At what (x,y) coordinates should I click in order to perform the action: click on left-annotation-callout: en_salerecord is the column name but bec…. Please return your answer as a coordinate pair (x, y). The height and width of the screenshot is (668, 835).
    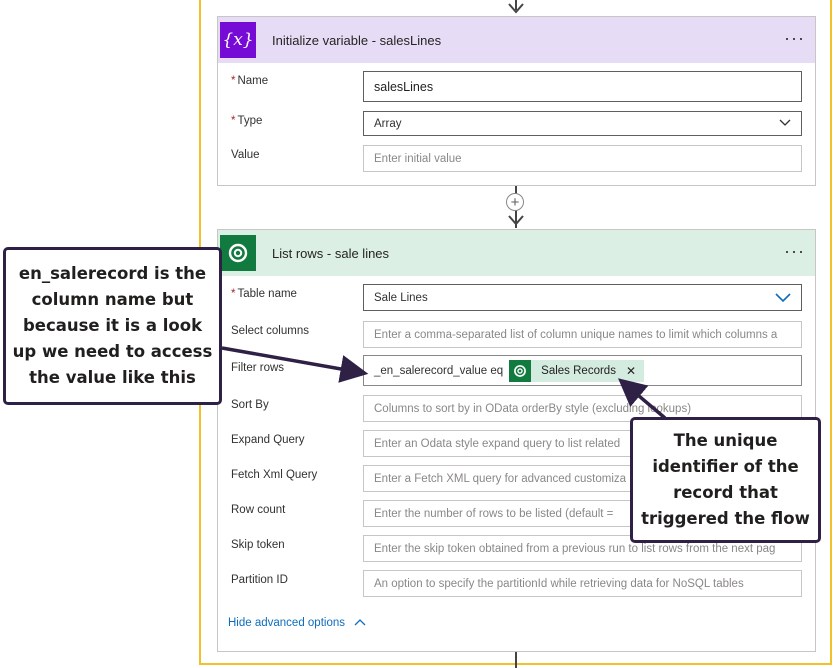
    Looking at the image, I should click on (112, 326).